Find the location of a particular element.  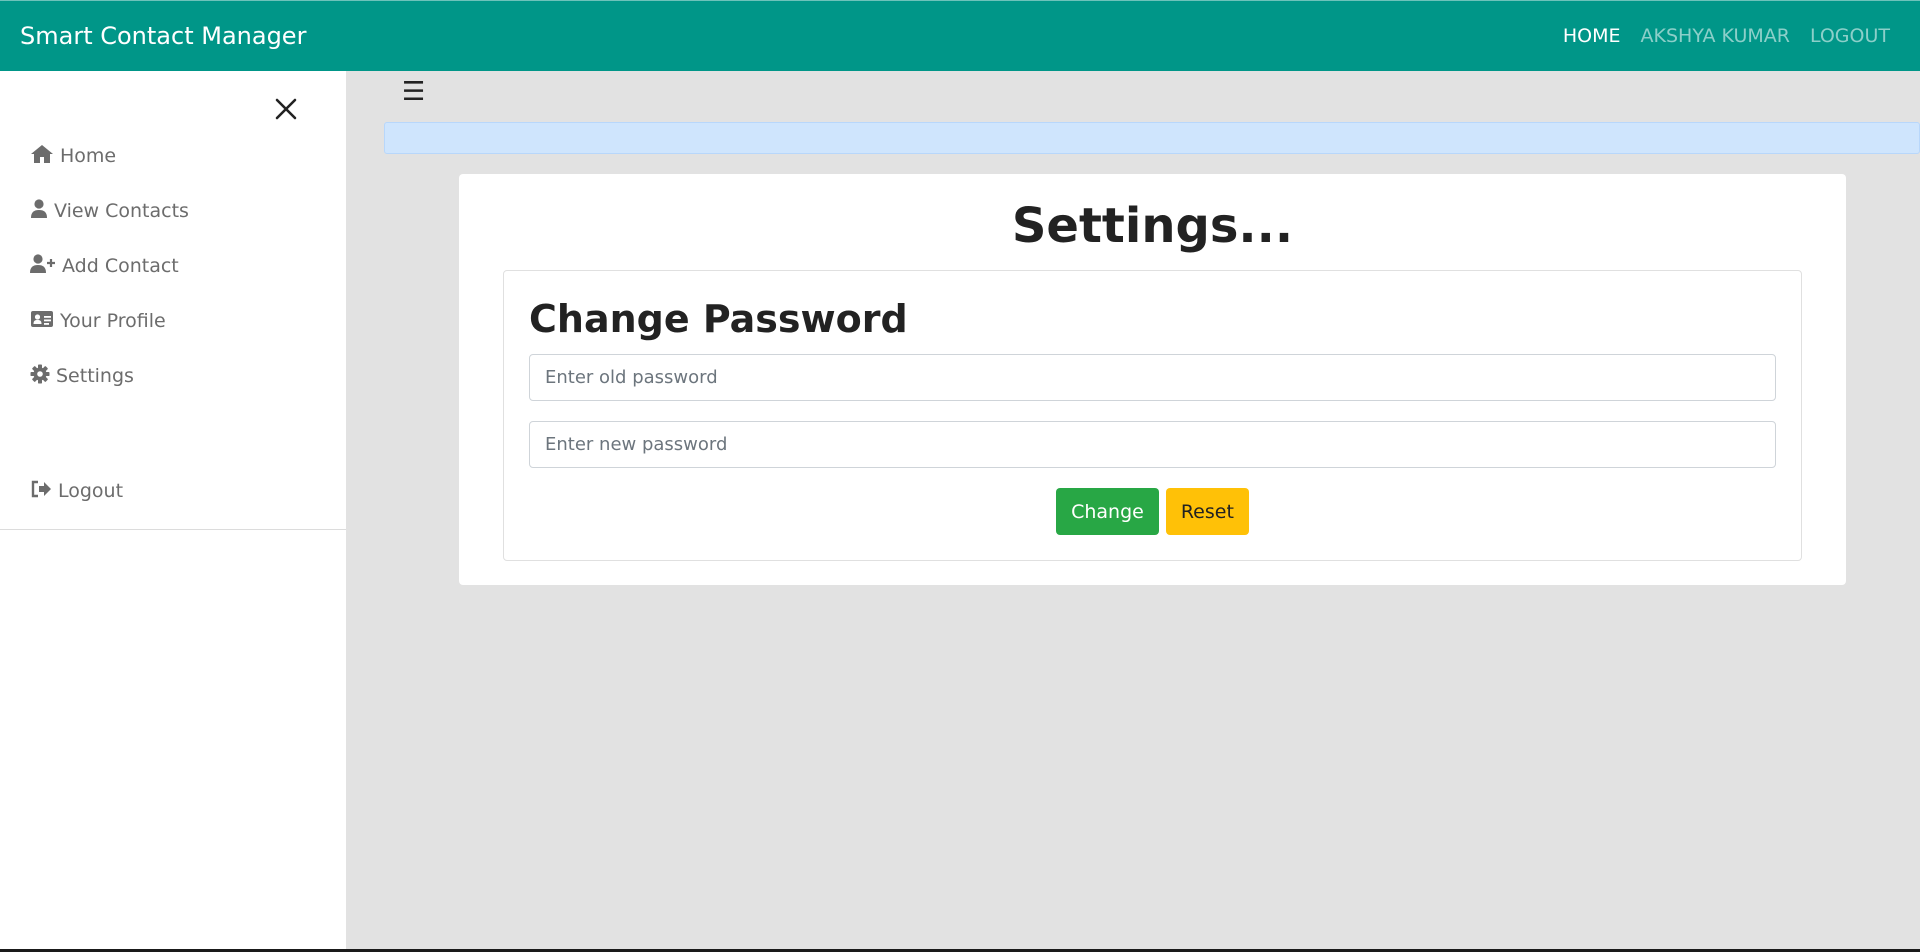

sidebar-item-label: Settings is located at coordinates (95, 376).